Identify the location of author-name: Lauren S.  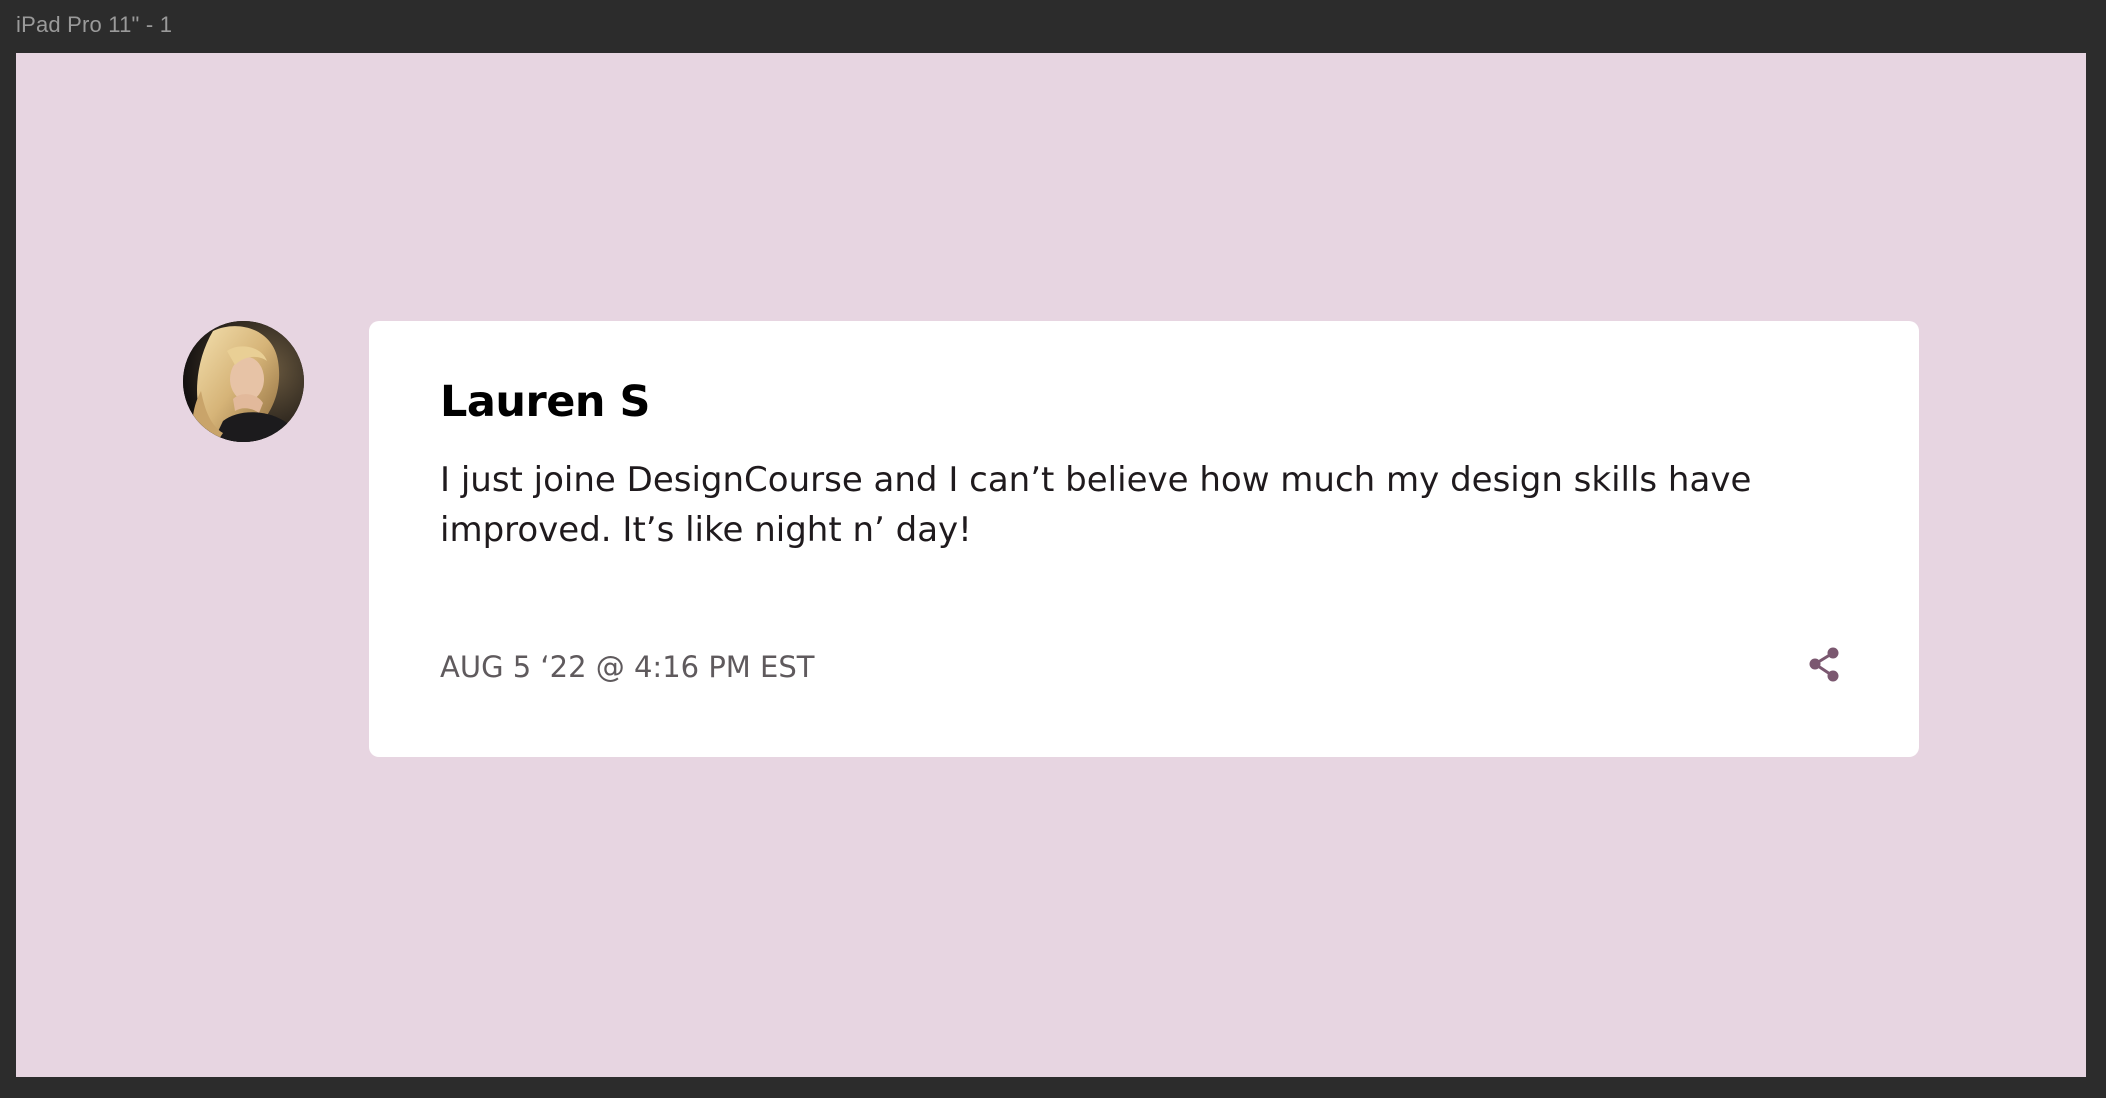
(545, 402).